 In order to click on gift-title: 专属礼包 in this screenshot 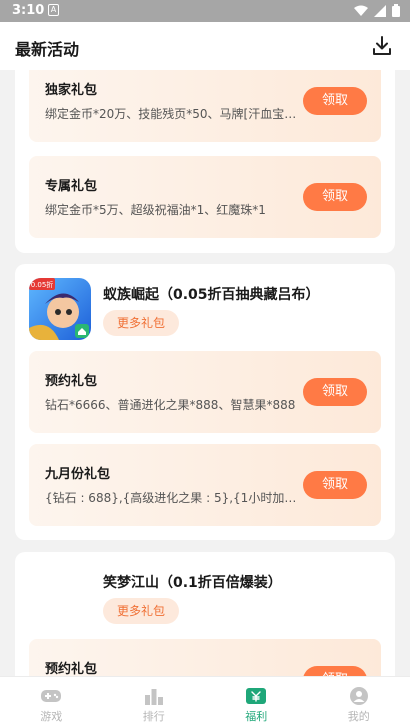, I will do `click(71, 186)`.